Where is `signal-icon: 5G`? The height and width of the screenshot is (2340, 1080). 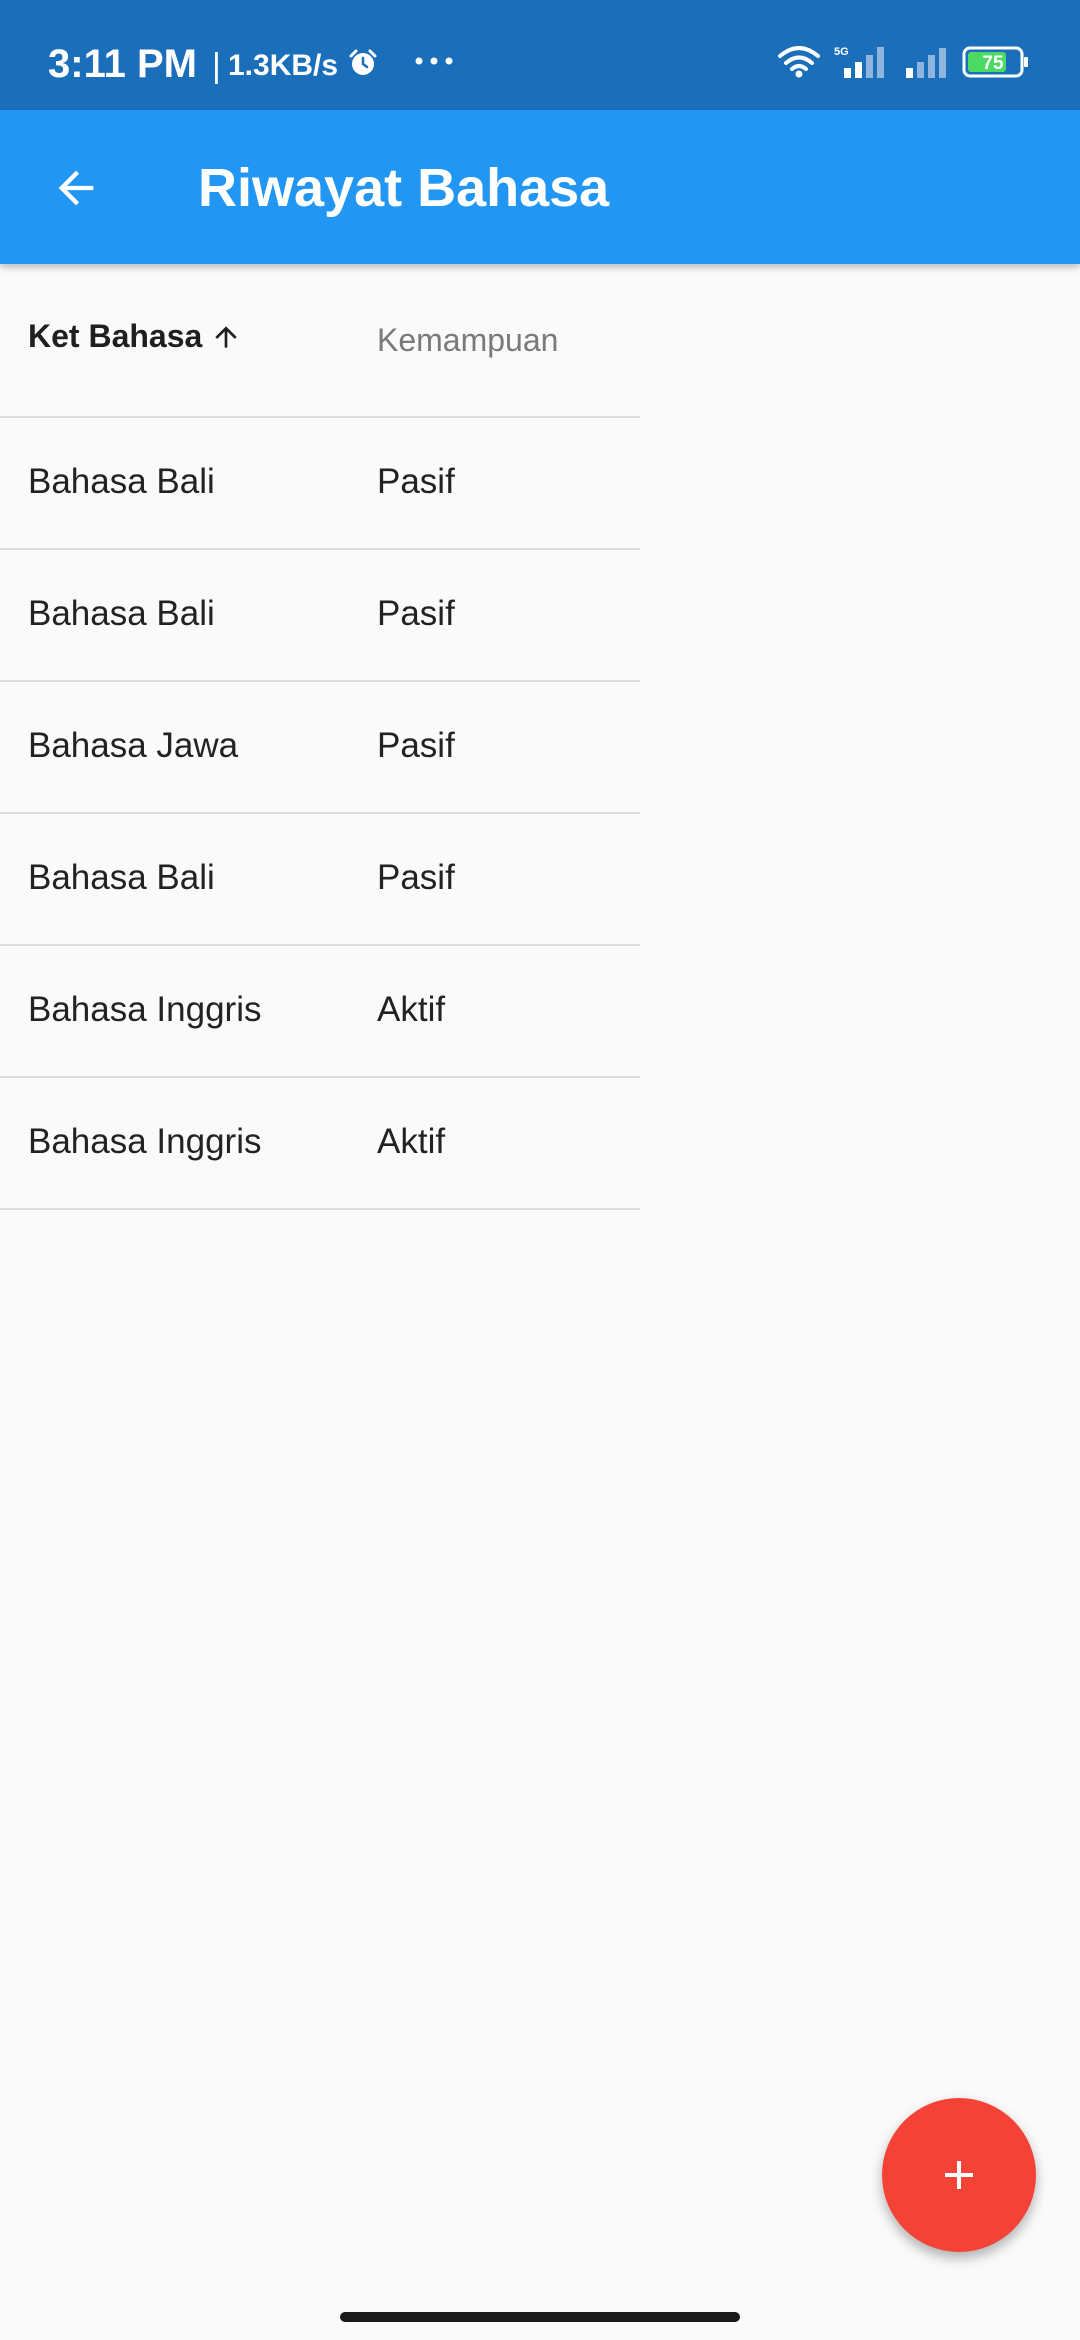
signal-icon: 5G is located at coordinates (859, 62).